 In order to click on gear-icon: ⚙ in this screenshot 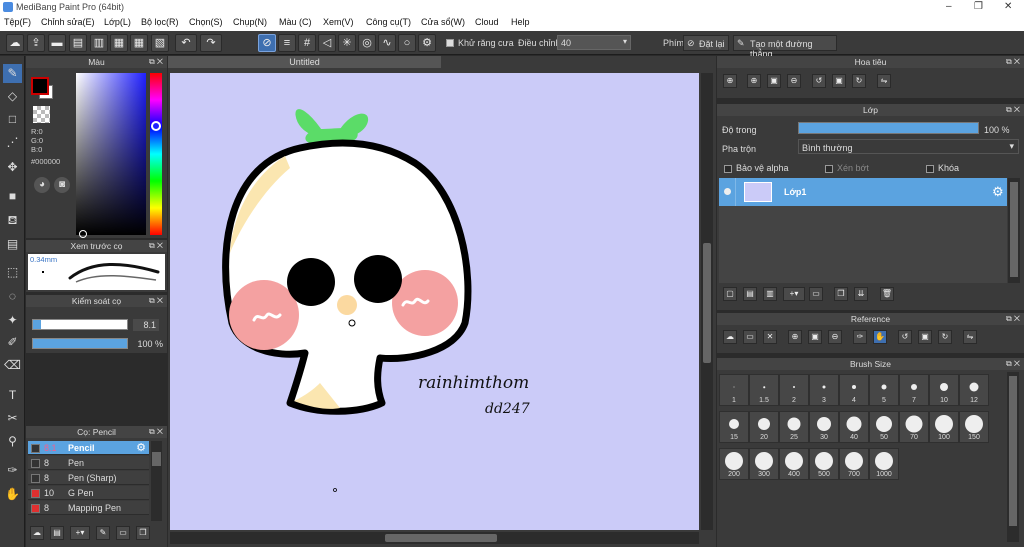, I will do `click(141, 448)`.